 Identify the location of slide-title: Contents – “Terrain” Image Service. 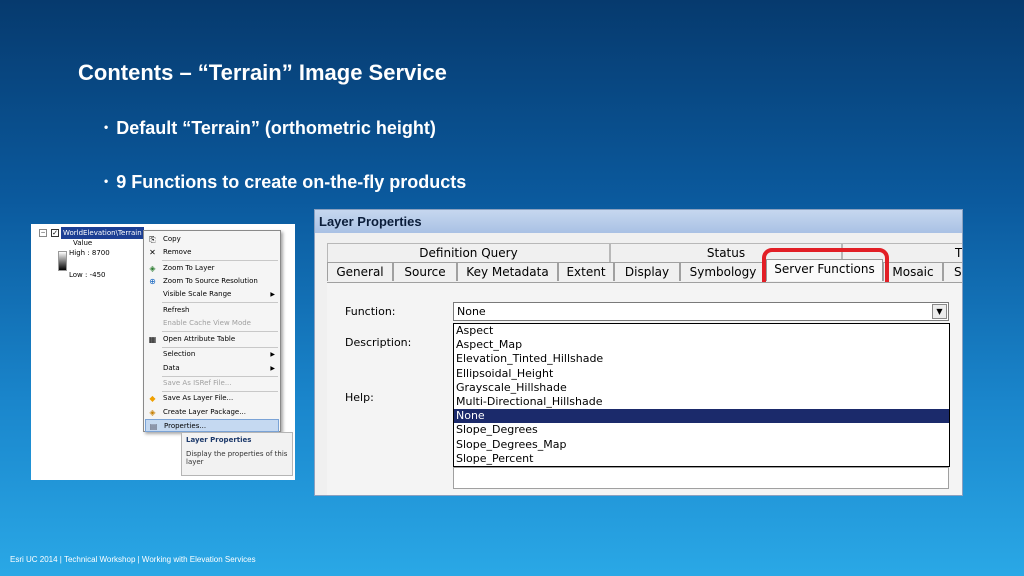
(262, 72).